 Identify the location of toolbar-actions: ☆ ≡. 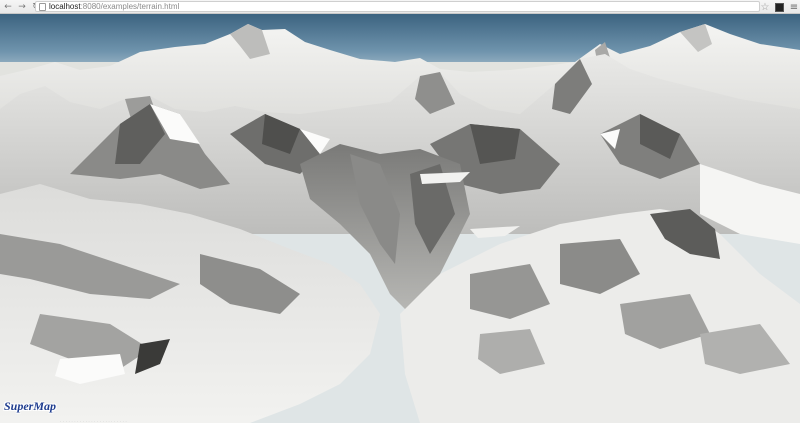
(779, 7).